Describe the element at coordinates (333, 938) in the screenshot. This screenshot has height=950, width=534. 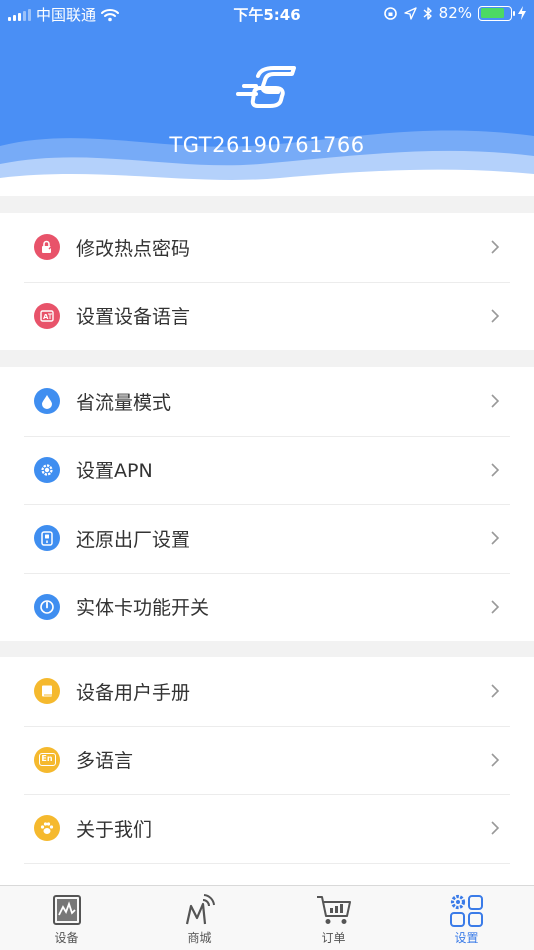
I see `tab-label: 订单` at that location.